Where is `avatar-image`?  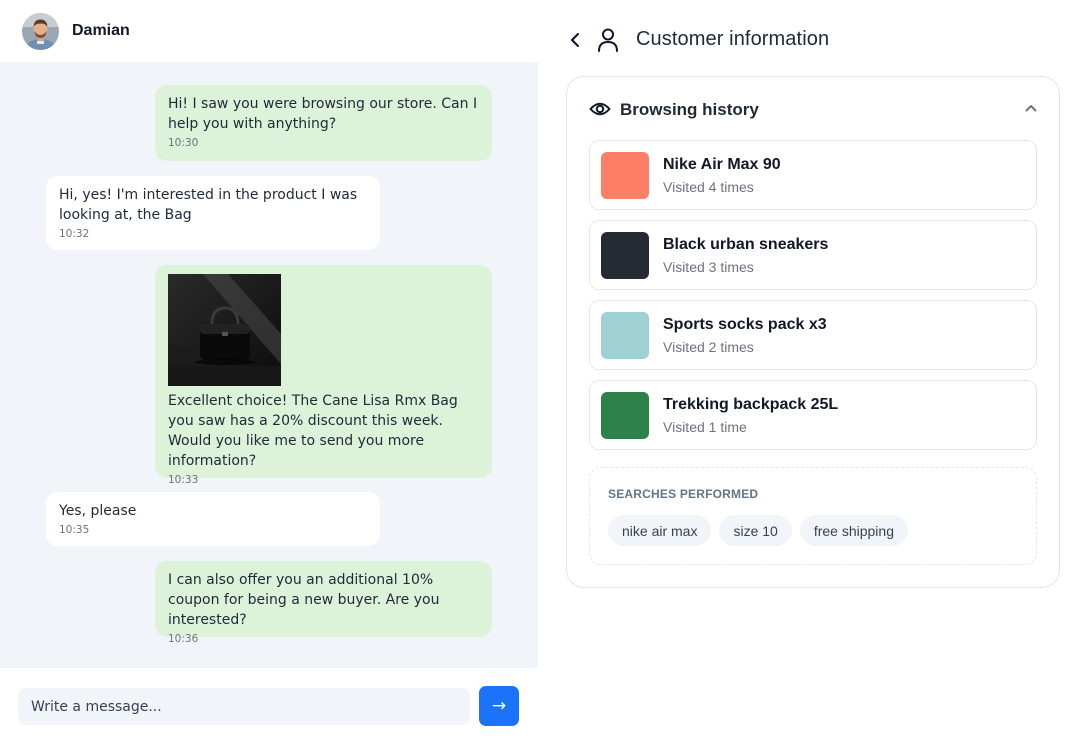
avatar-image is located at coordinates (40, 31).